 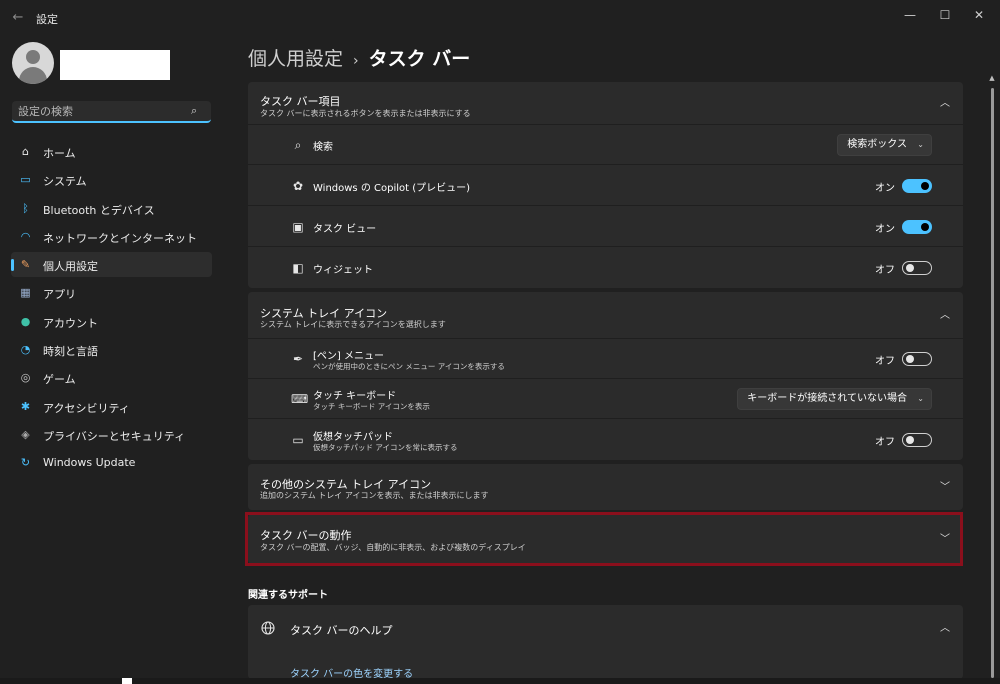 I want to click on keyboard-icon: ⌨, so click(x=300, y=399).